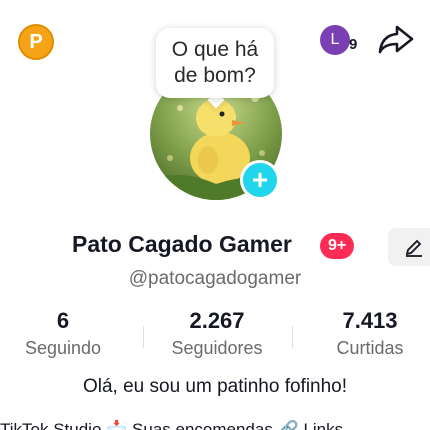  I want to click on bubble-line-1: O que há, so click(215, 49).